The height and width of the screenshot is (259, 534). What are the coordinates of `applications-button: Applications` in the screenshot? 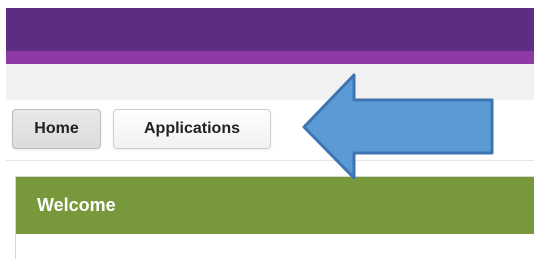 It's located at (192, 129).